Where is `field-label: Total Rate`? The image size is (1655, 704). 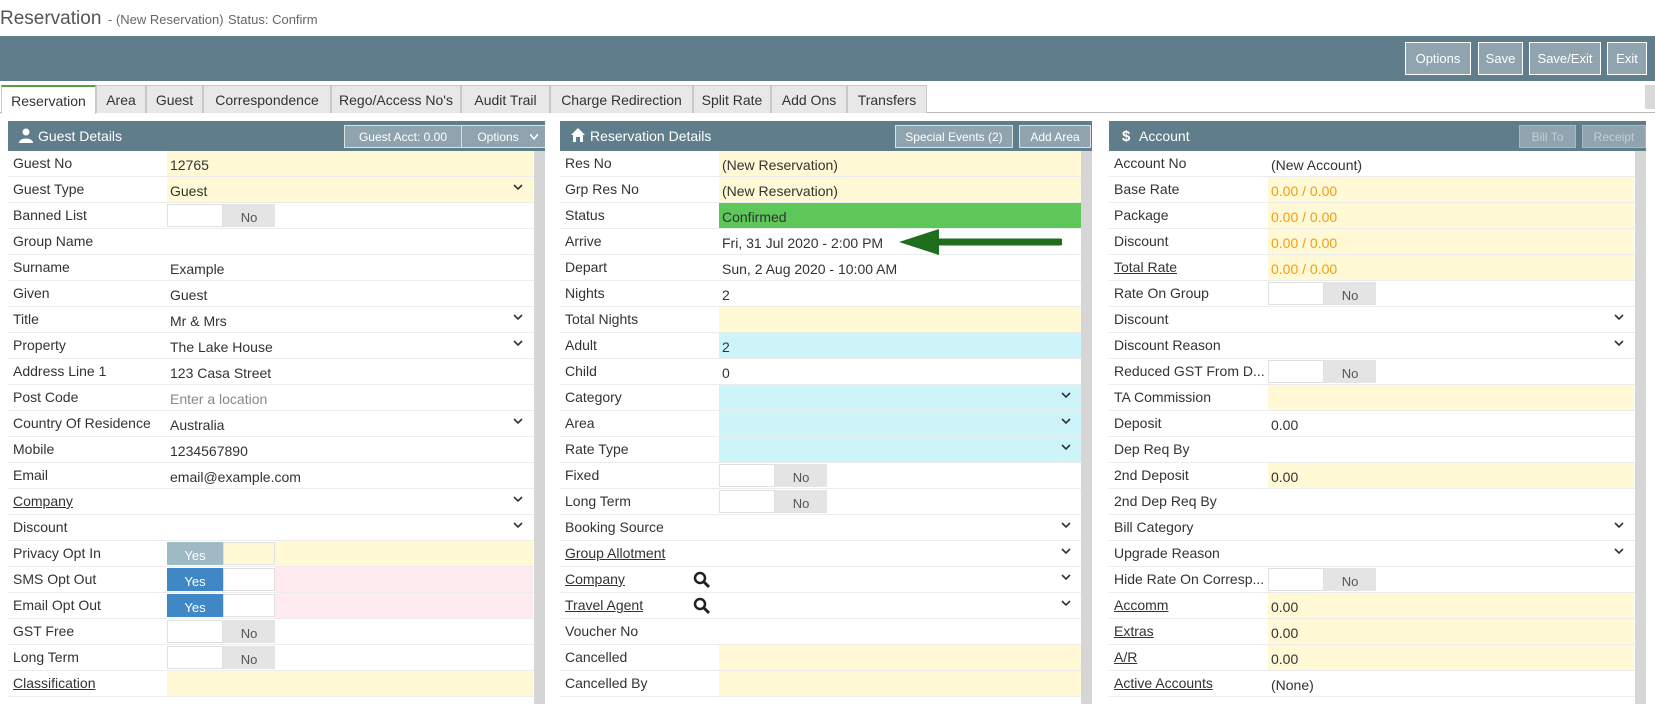 field-label: Total Rate is located at coordinates (1189, 267).